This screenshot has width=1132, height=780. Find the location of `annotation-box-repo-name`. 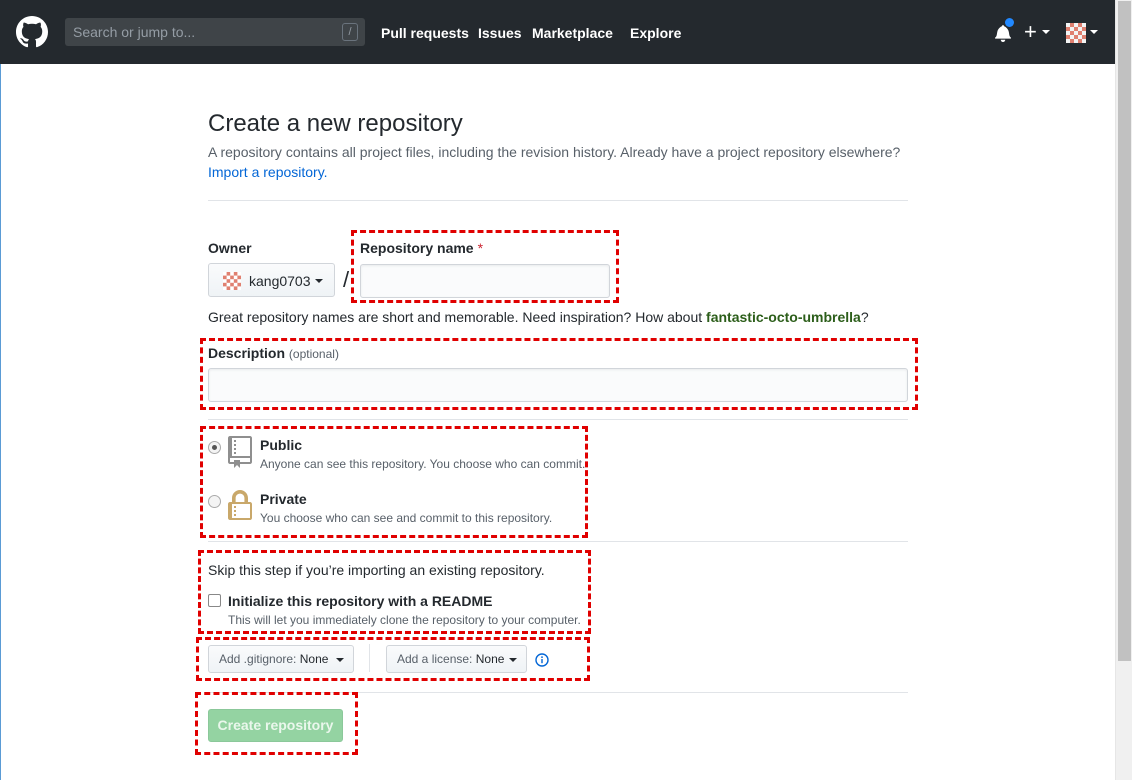

annotation-box-repo-name is located at coordinates (485, 266).